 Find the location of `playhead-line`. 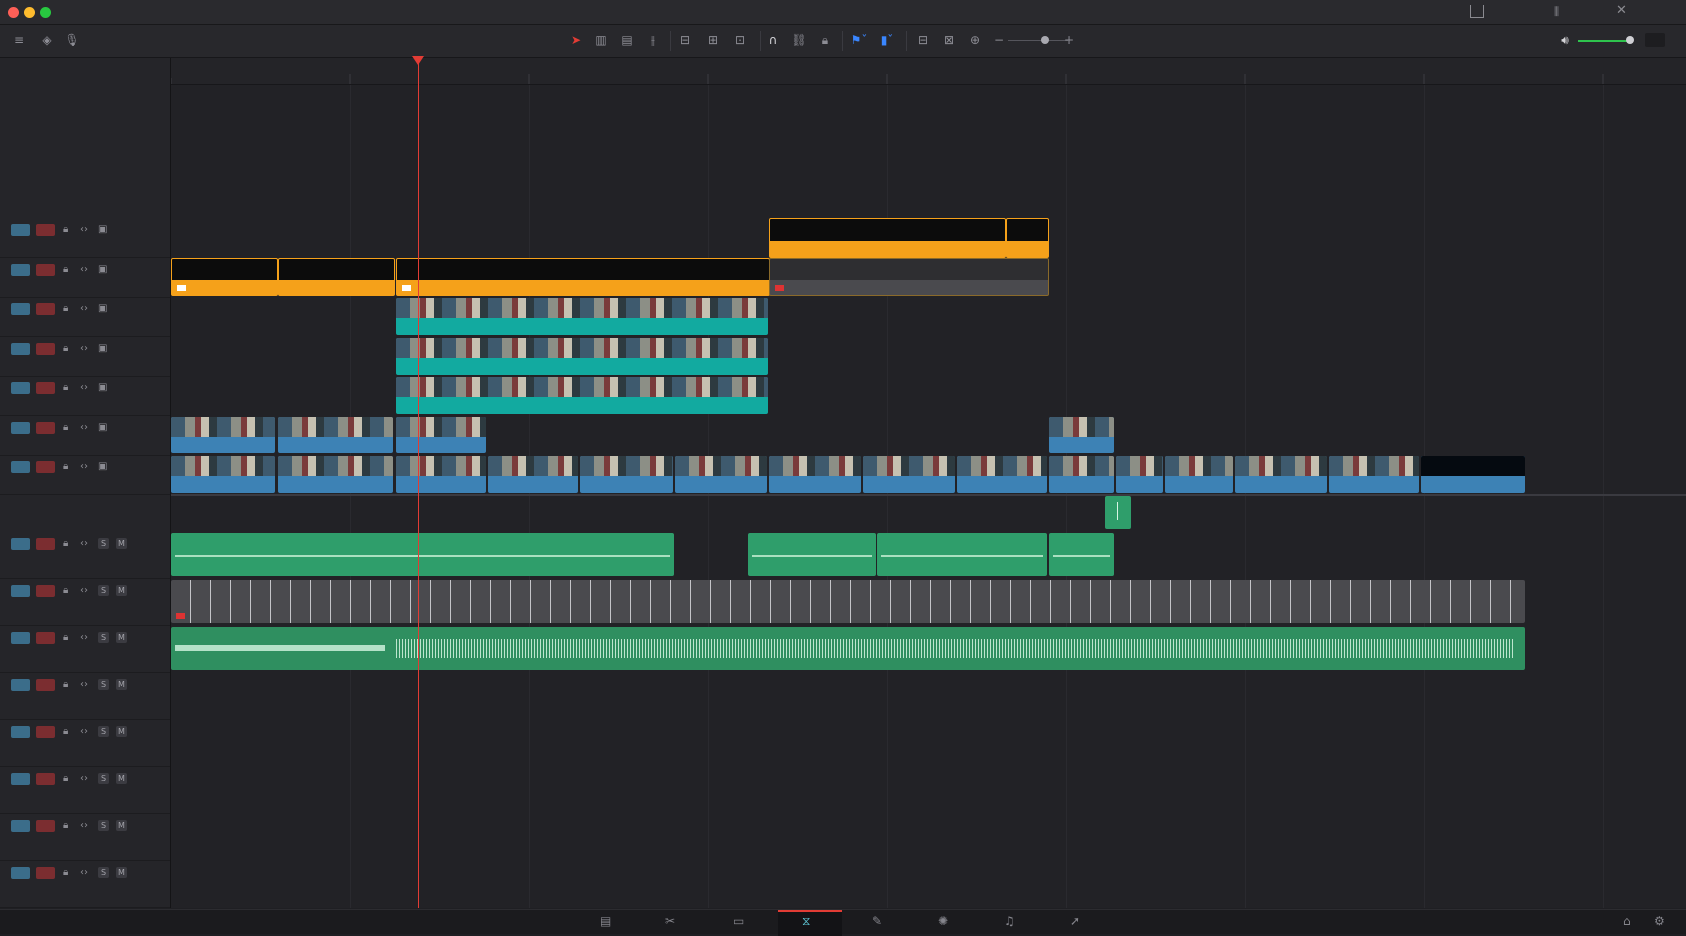

playhead-line is located at coordinates (418, 483).